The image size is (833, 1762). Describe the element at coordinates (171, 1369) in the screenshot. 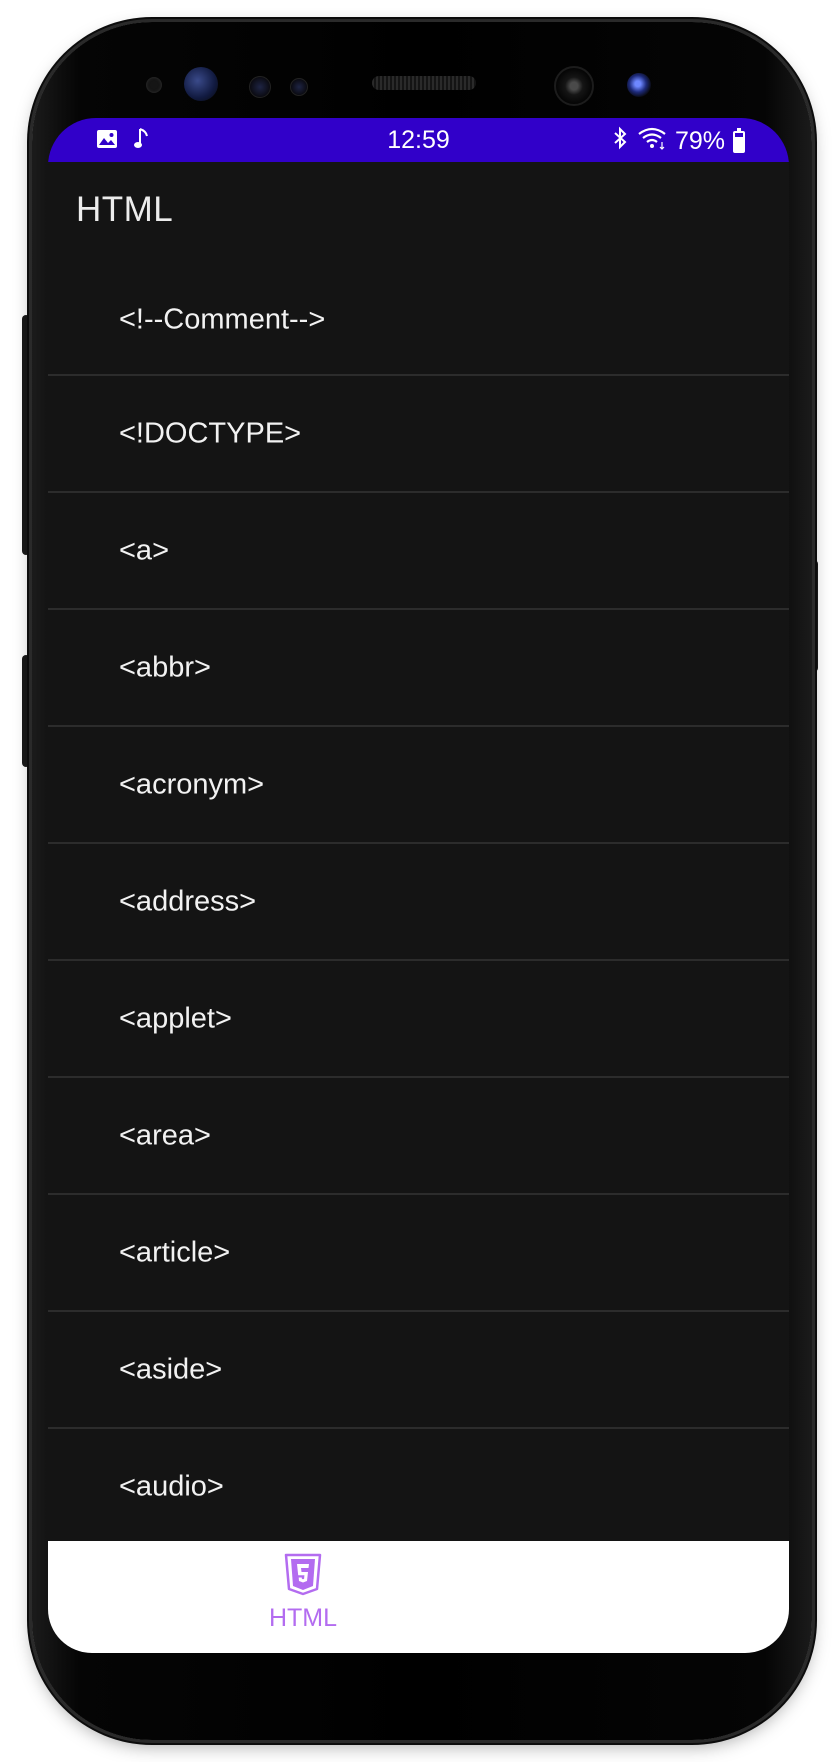

I see `list-item-label: <aside>` at that location.